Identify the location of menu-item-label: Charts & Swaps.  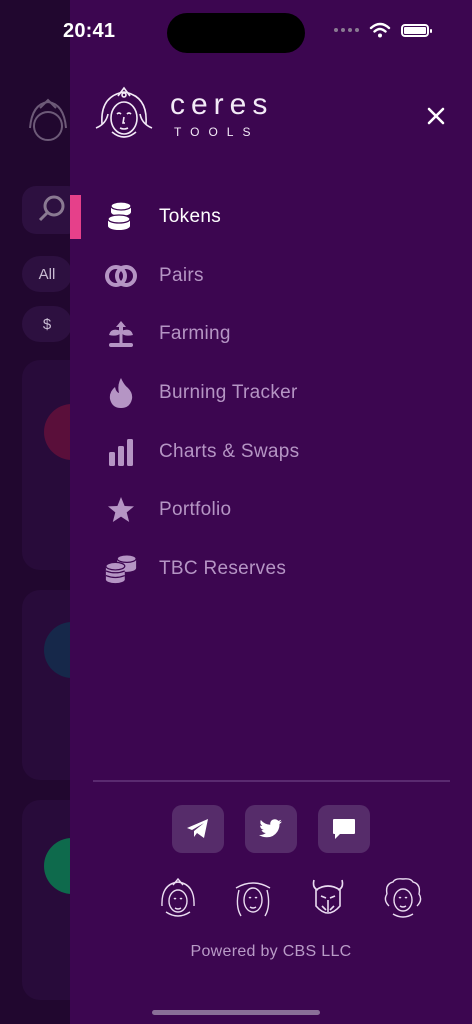
(229, 451).